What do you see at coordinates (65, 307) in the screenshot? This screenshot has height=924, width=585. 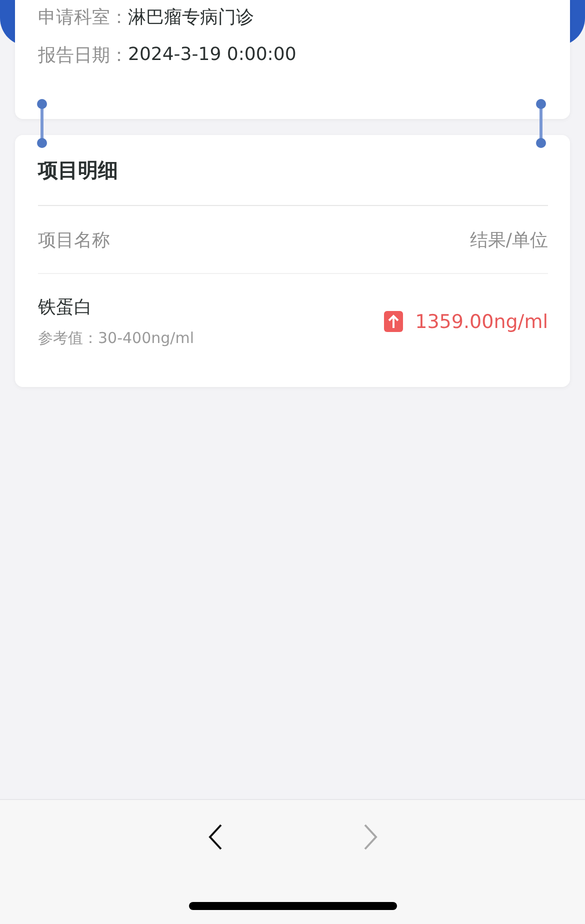 I see `item-name: 铁蛋白` at bounding box center [65, 307].